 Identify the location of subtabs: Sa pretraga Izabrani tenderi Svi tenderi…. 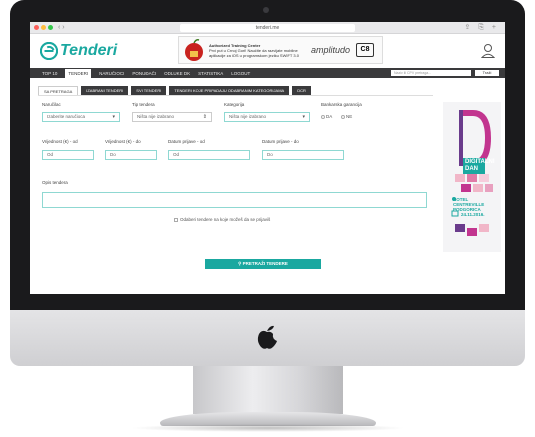
(235, 90).